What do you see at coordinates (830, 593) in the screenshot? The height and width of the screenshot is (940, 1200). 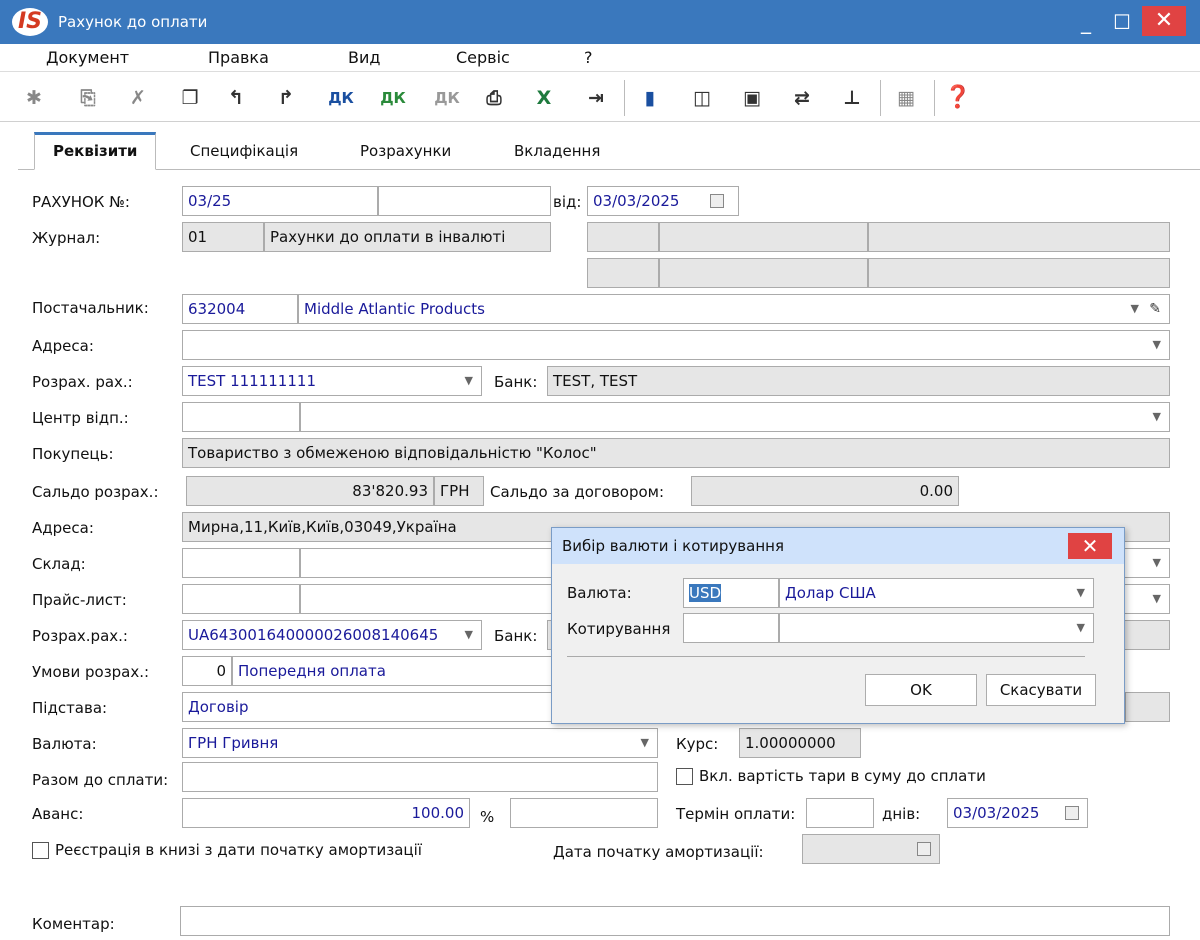 I see `dialog-currency-name-value: Долар США` at bounding box center [830, 593].